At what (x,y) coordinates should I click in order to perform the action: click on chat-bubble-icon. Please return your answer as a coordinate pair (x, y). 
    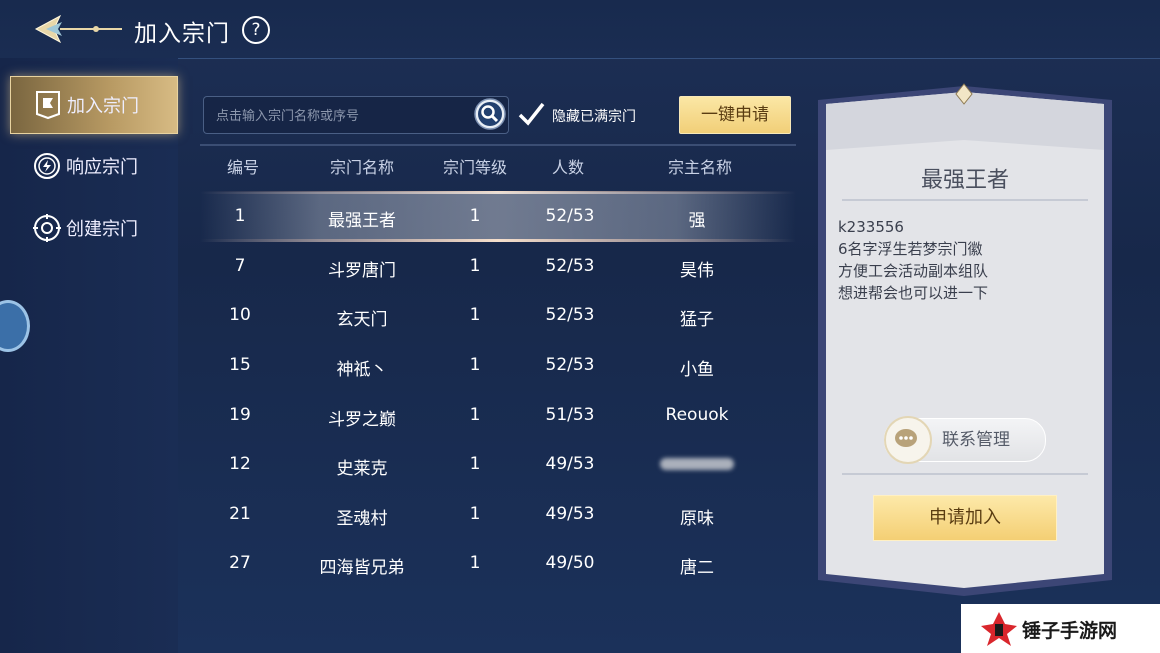
    Looking at the image, I should click on (908, 440).